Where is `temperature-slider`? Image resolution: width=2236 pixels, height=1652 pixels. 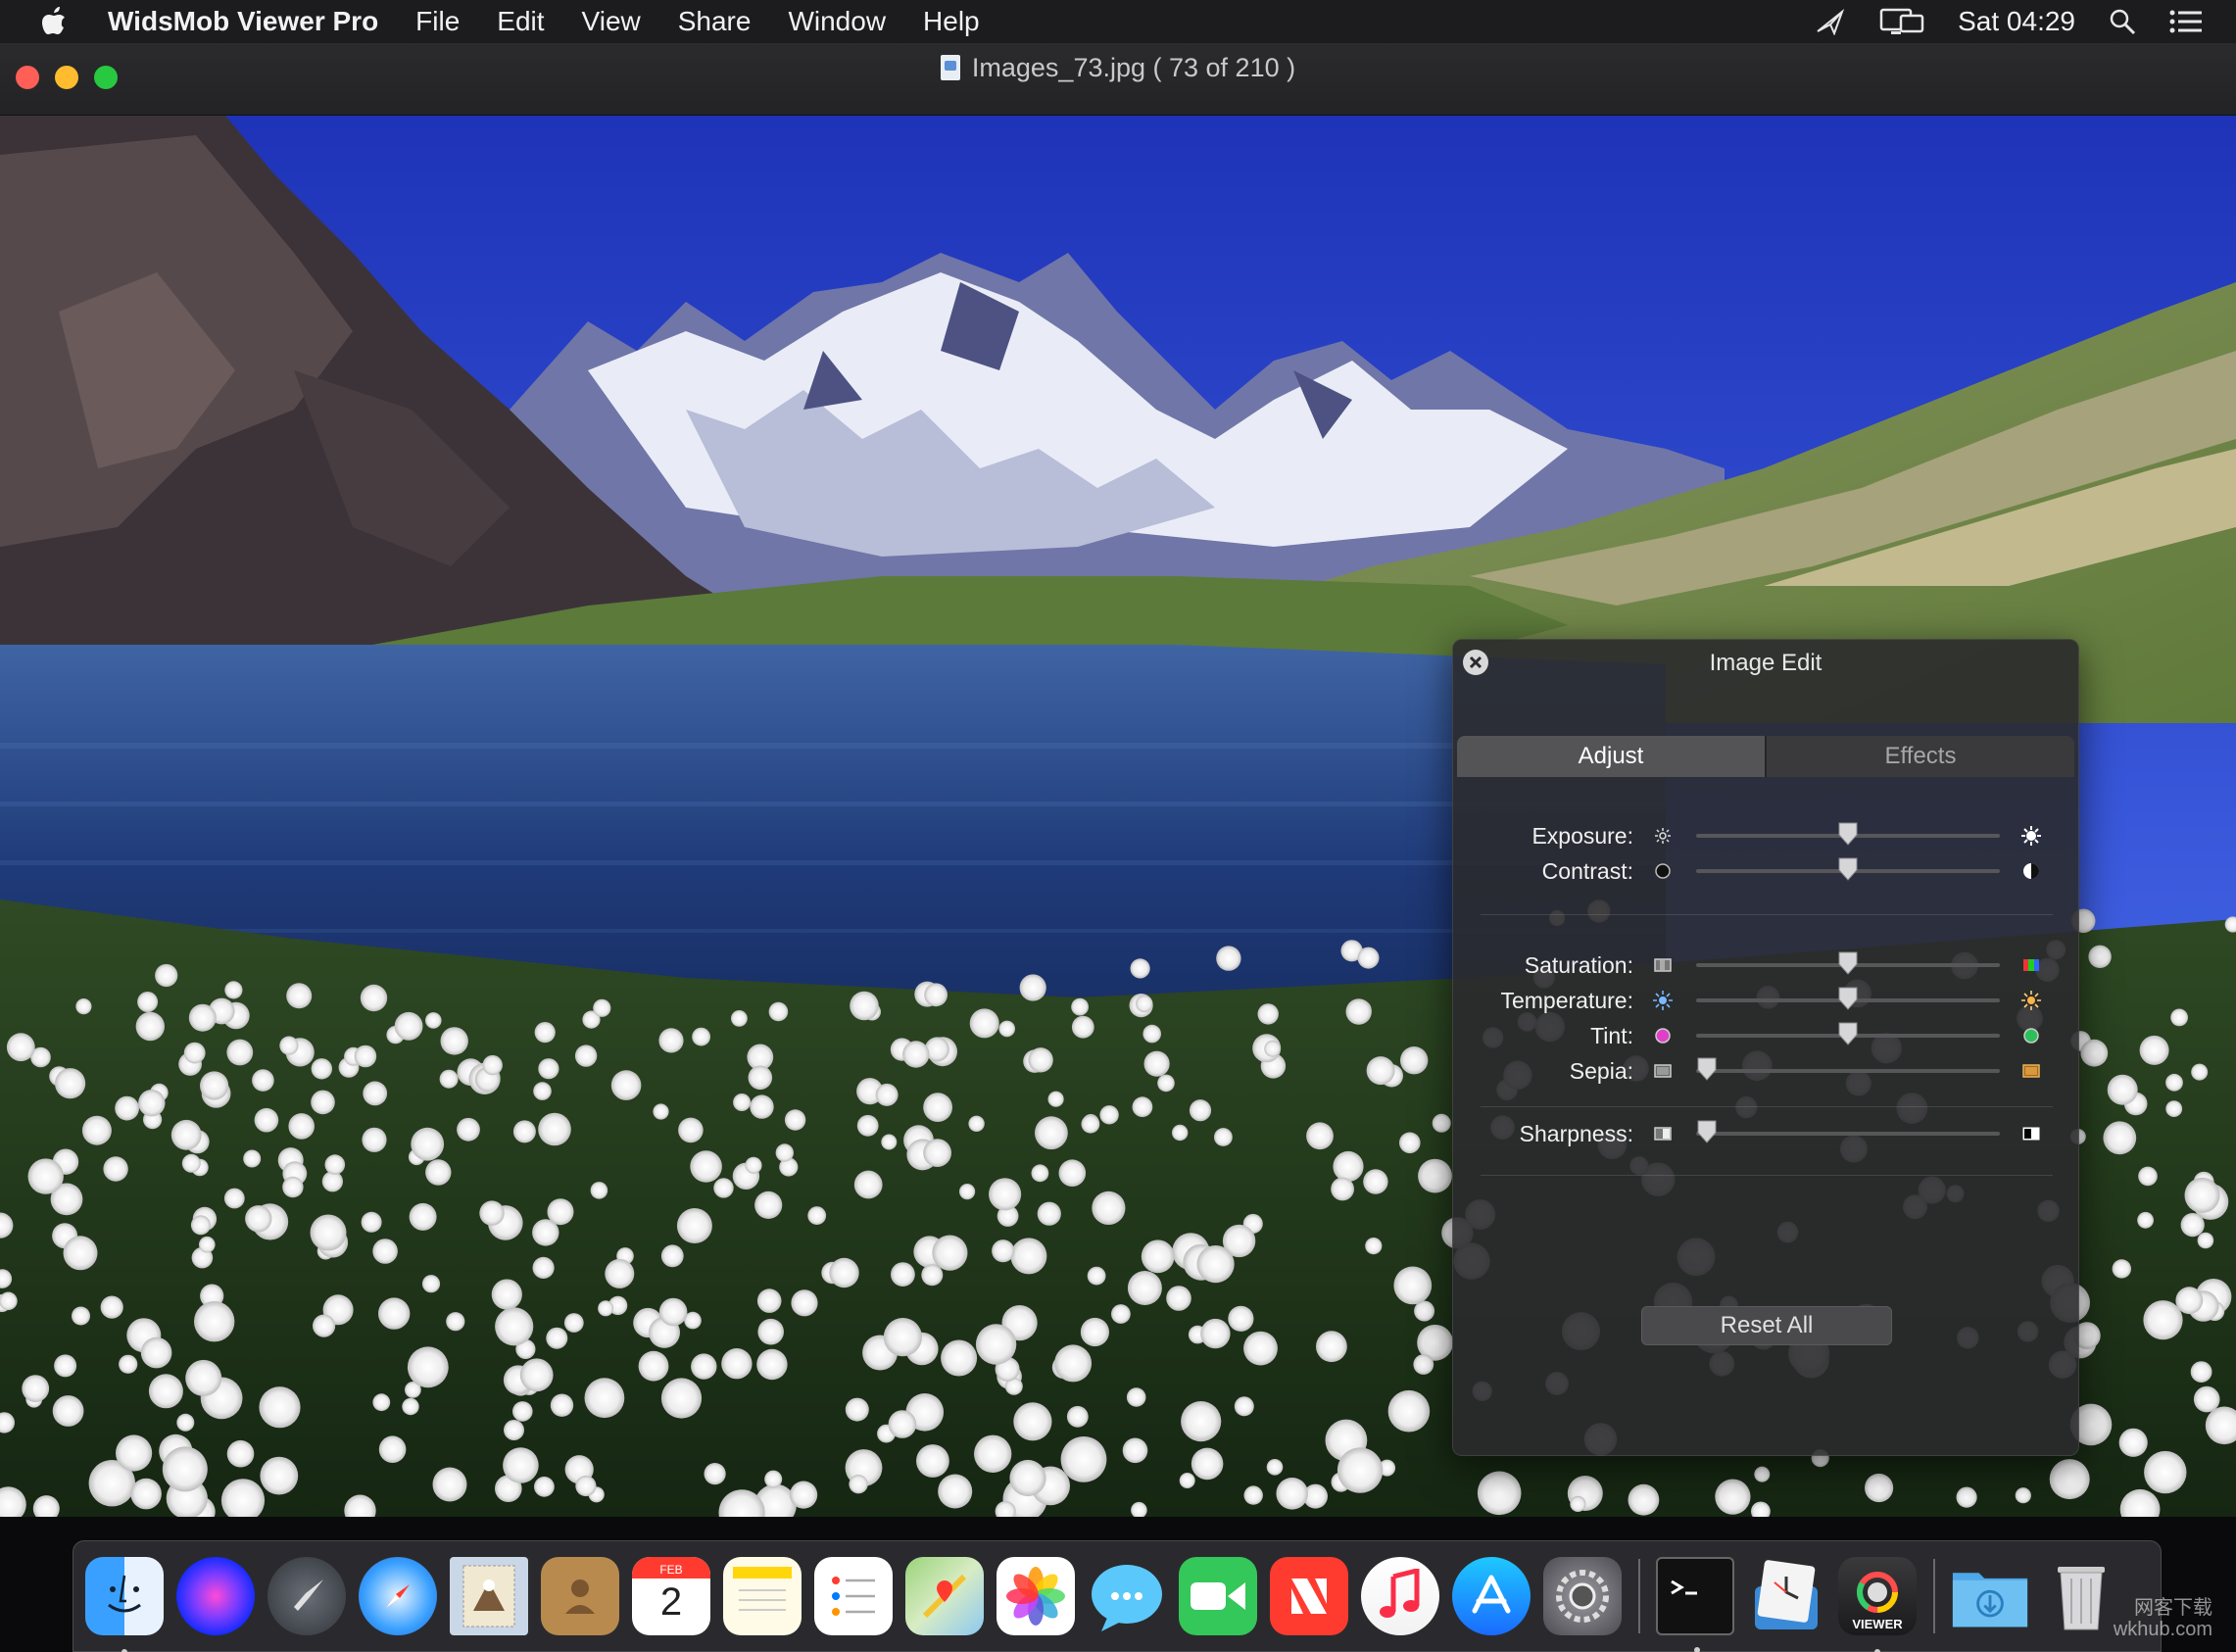
temperature-slider is located at coordinates (1848, 998).